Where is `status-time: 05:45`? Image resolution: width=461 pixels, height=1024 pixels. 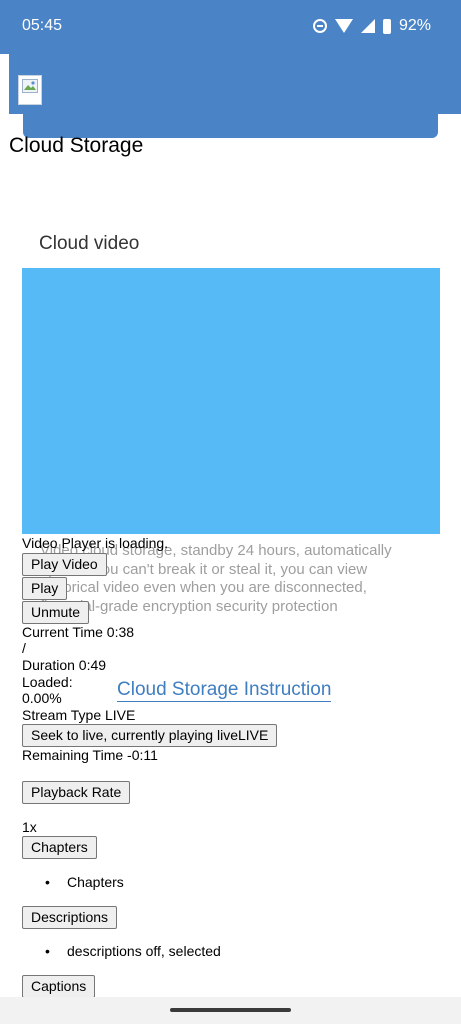 status-time: 05:45 is located at coordinates (42, 25).